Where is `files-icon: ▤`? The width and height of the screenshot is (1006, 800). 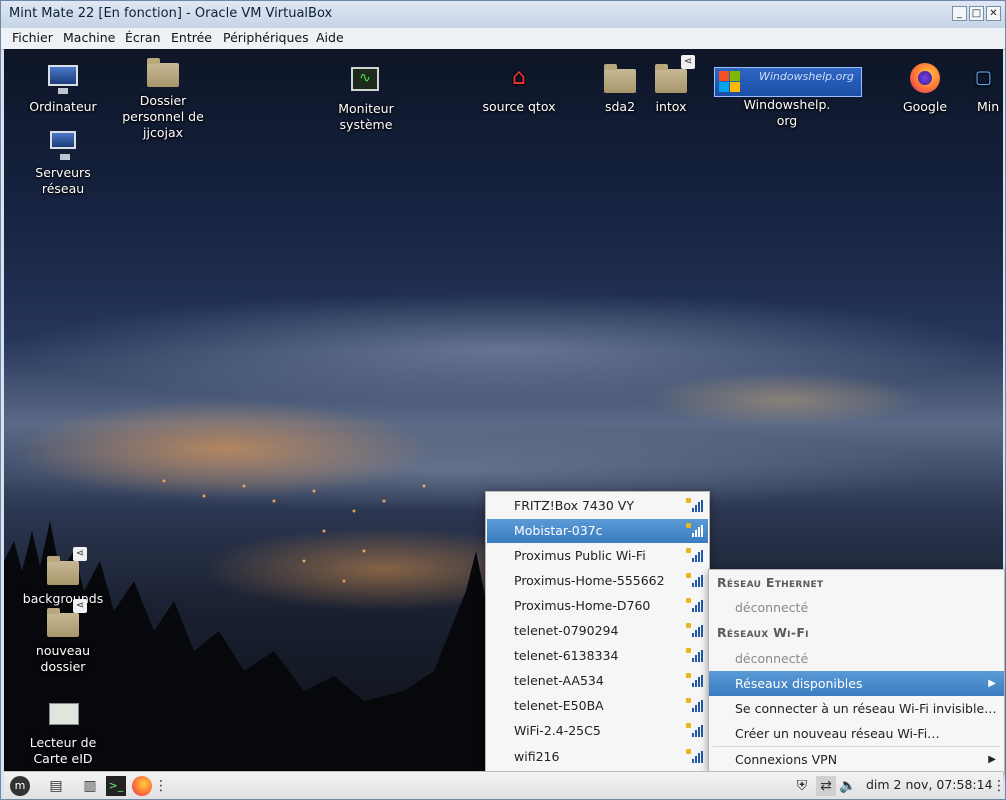
files-icon: ▤ is located at coordinates (56, 786).